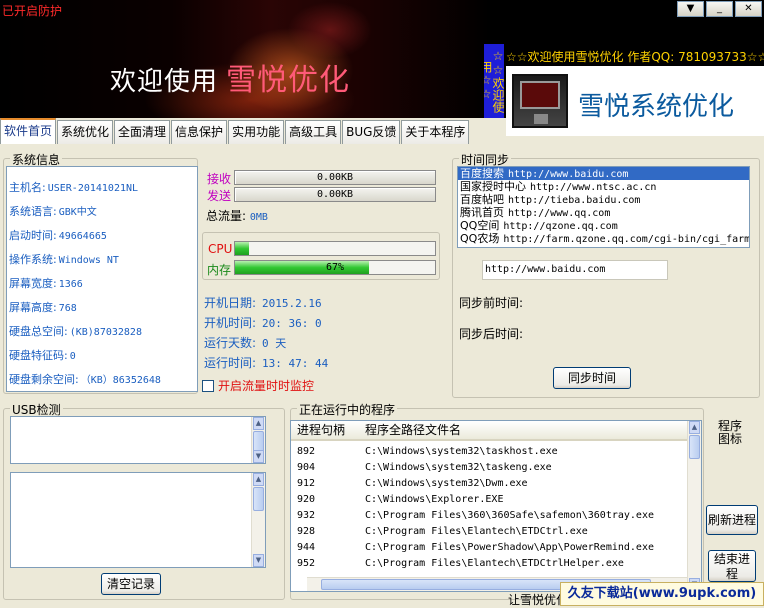 This screenshot has height=608, width=764. Describe the element at coordinates (690, 9) in the screenshot. I see `menu-dropdown-button: ▼` at that location.